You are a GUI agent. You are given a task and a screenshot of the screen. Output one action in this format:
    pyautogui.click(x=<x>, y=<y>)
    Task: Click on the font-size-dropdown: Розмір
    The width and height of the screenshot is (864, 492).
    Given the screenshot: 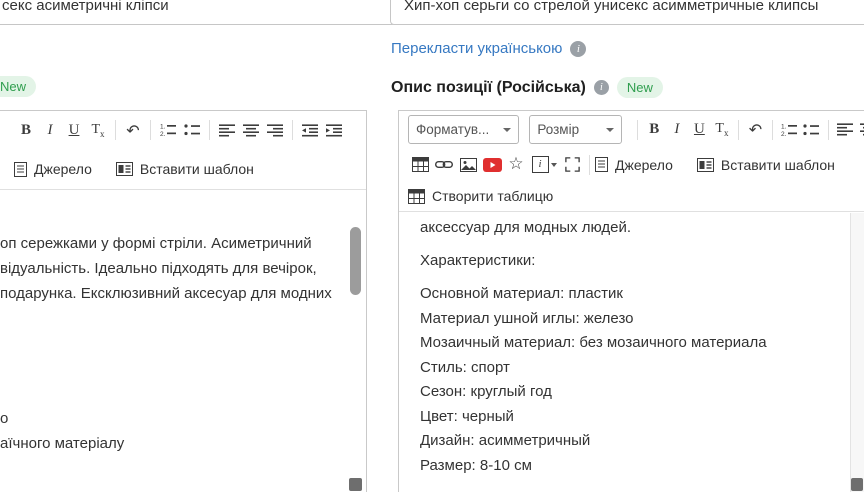 What is the action you would take?
    pyautogui.click(x=575, y=129)
    